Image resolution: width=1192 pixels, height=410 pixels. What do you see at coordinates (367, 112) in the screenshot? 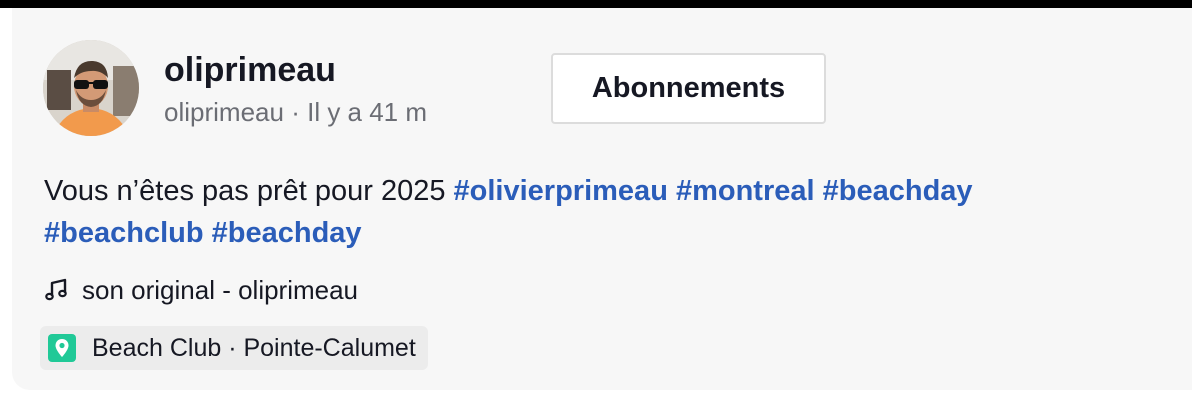
I see `timestamp: Il y a 41 m` at bounding box center [367, 112].